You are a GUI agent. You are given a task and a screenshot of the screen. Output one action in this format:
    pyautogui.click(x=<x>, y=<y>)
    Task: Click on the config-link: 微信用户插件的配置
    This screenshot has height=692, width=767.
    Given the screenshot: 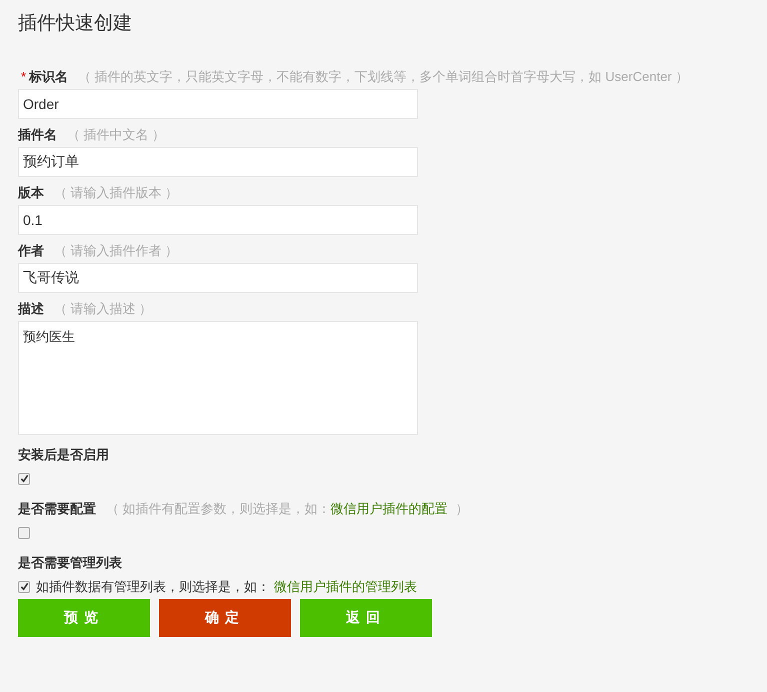 What is the action you would take?
    pyautogui.click(x=389, y=508)
    